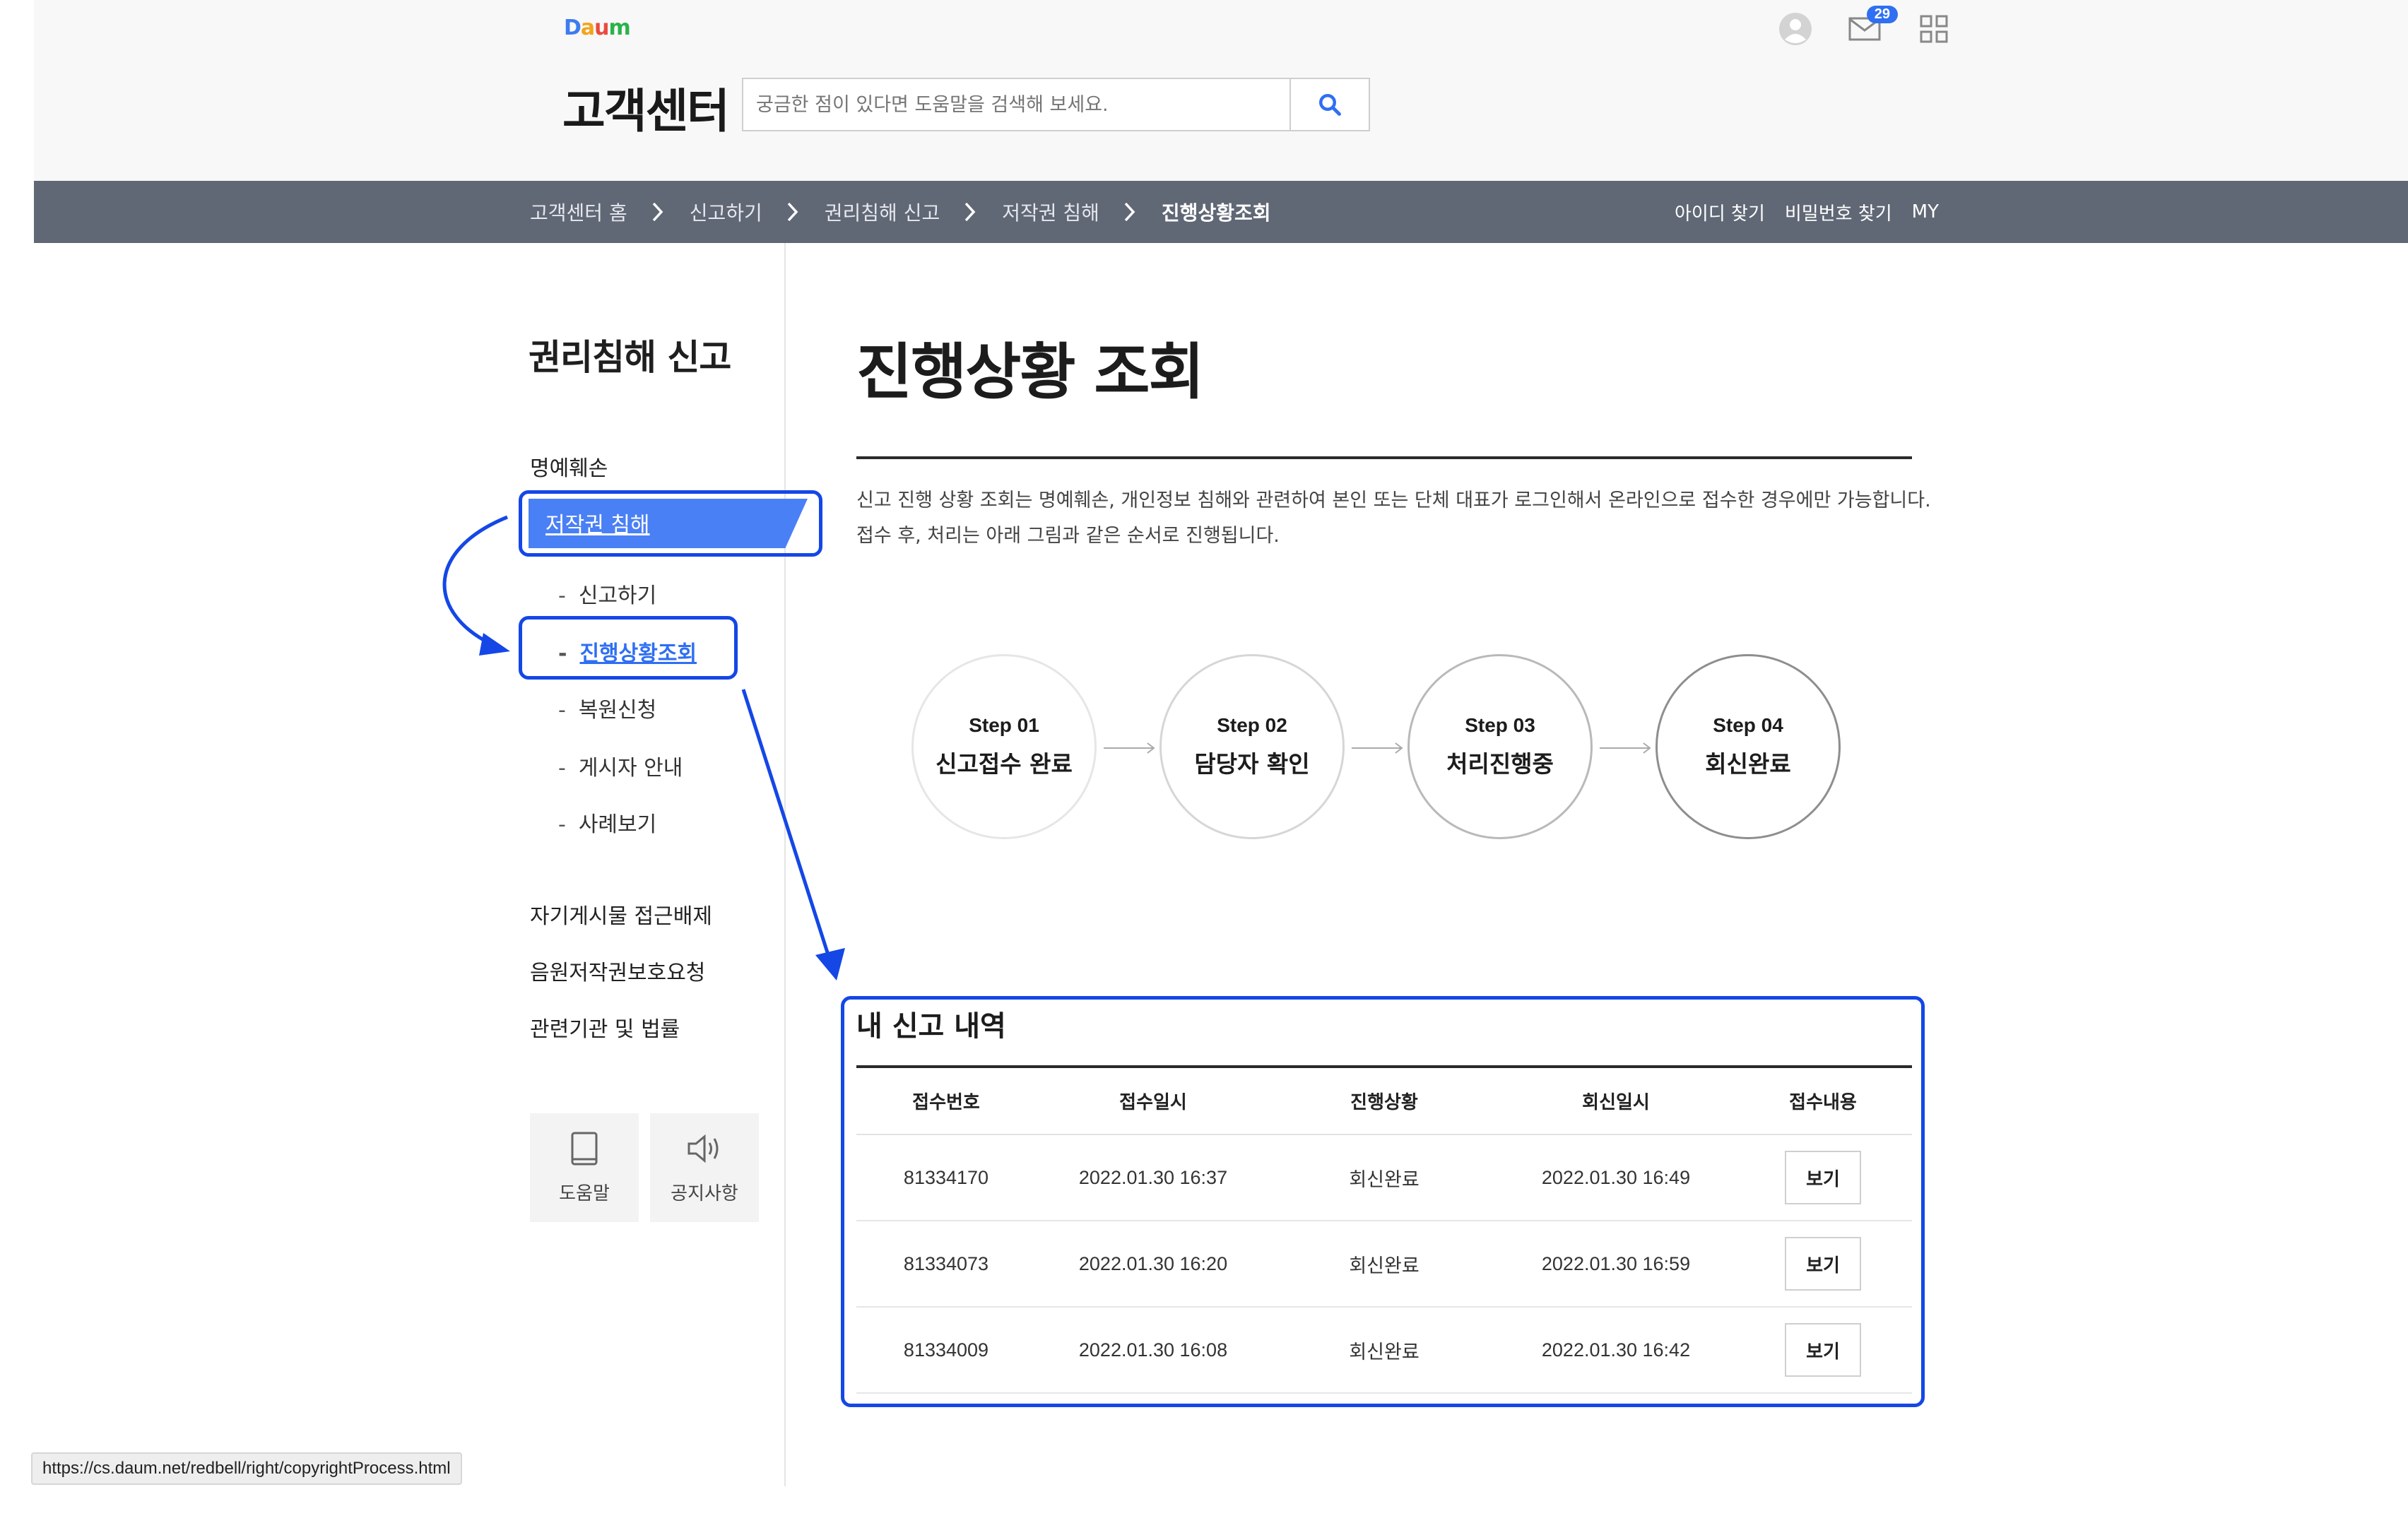 Image resolution: width=2408 pixels, height=1523 pixels. What do you see at coordinates (1872, 27) in the screenshot?
I see `mail-button: 29` at bounding box center [1872, 27].